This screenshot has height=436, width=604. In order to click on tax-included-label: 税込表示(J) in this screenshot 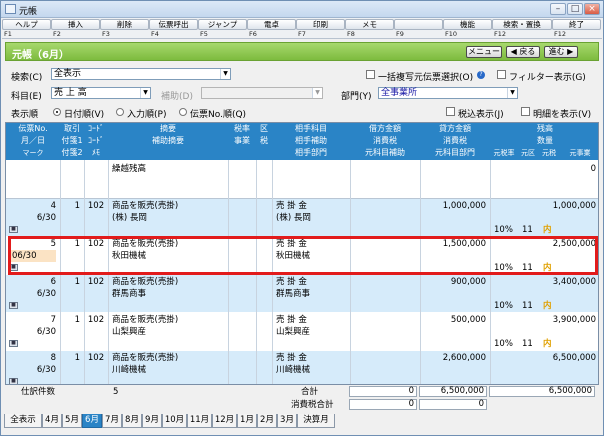, I will do `click(481, 115)`.